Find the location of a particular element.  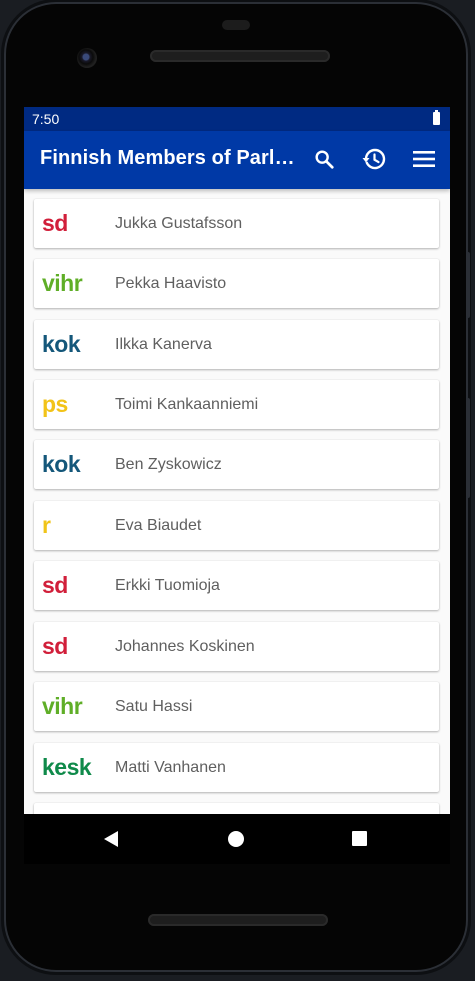

member-name: Pekka Haavisto is located at coordinates (171, 283).